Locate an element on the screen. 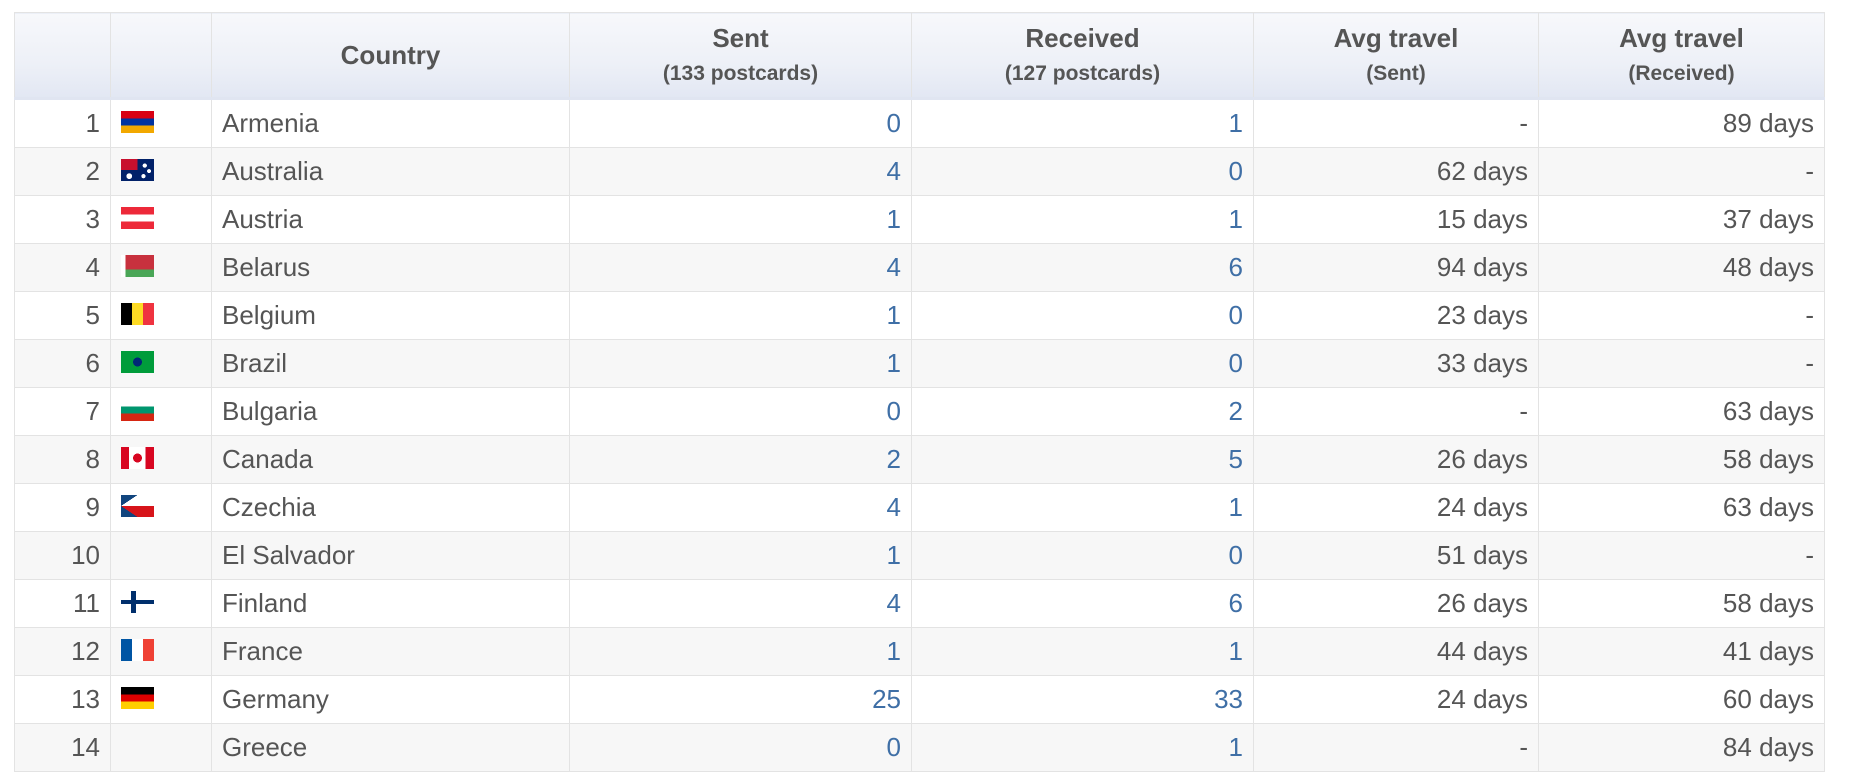 The height and width of the screenshot is (772, 1870). row-rank: 13 is located at coordinates (62, 699).